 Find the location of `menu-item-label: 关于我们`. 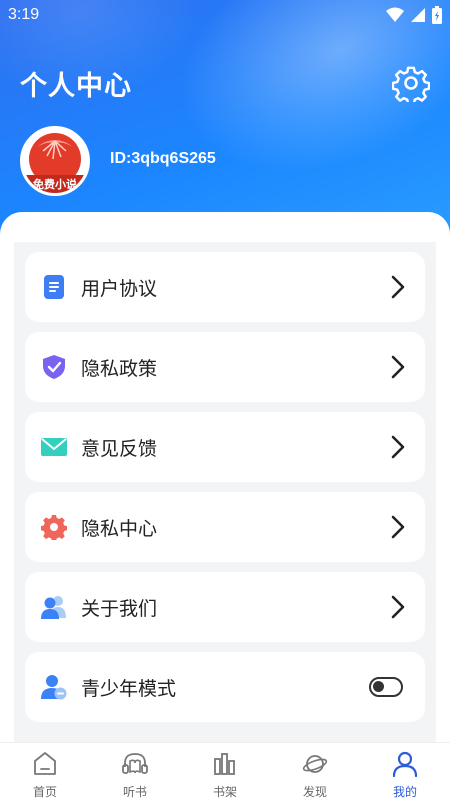

menu-item-label: 关于我们 is located at coordinates (119, 609).